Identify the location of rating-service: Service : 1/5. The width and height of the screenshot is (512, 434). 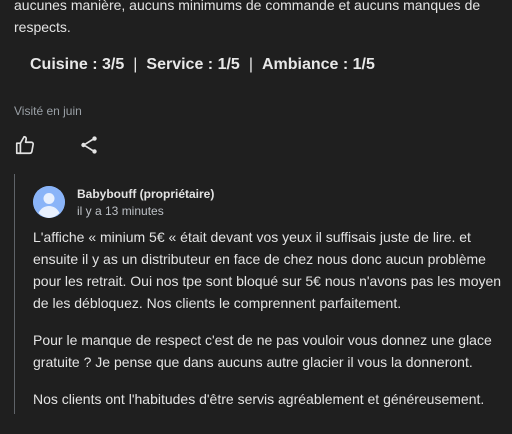
(193, 64).